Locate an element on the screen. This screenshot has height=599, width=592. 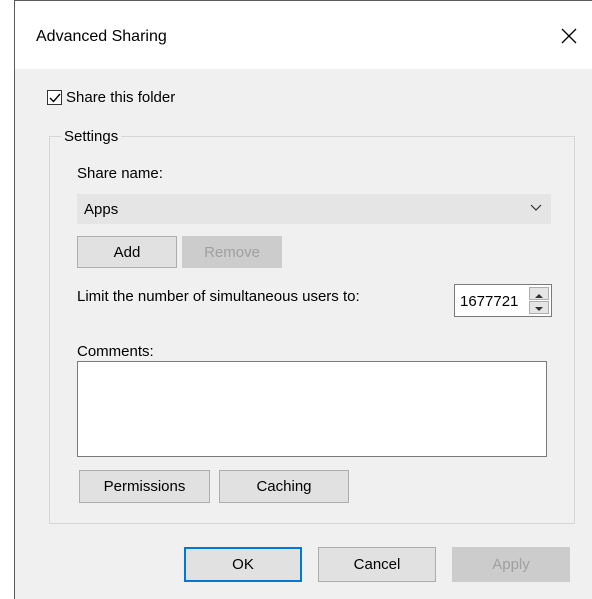
settings-legend: Settings is located at coordinates (91, 136).